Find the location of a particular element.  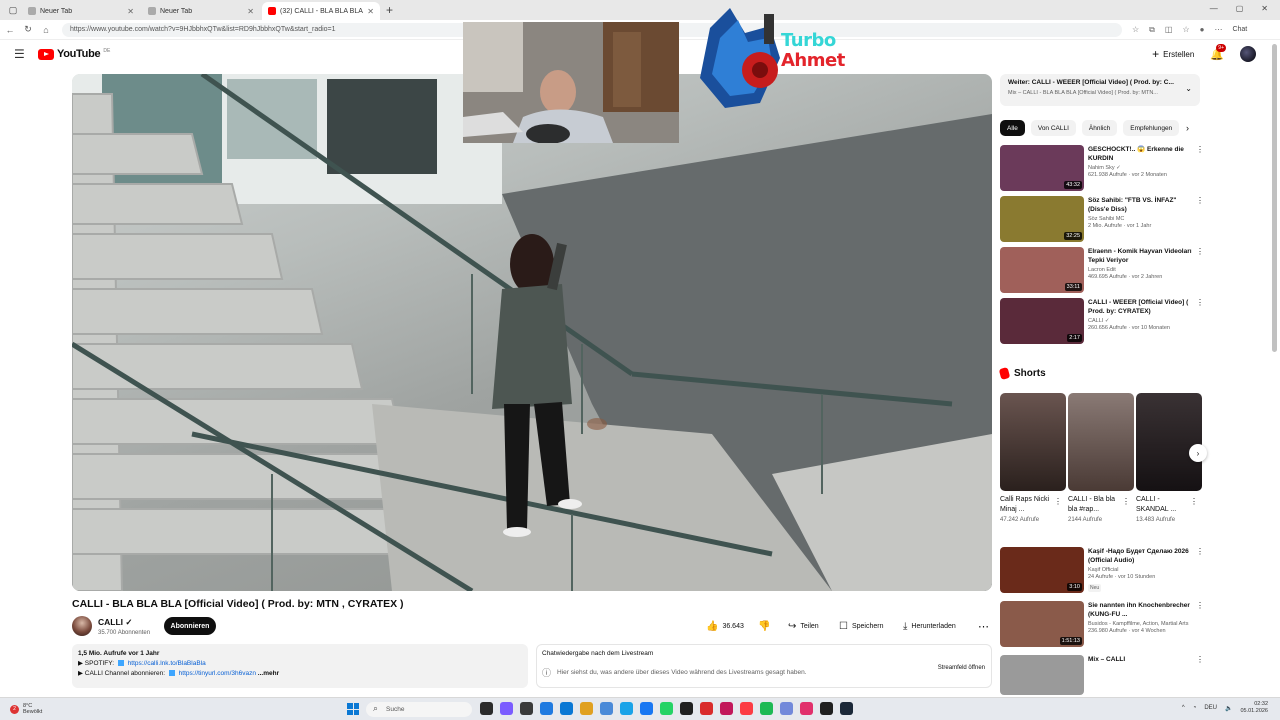

tab-label: (32) CALLI - BLA BLA BLA [Offi is located at coordinates (321, 11).